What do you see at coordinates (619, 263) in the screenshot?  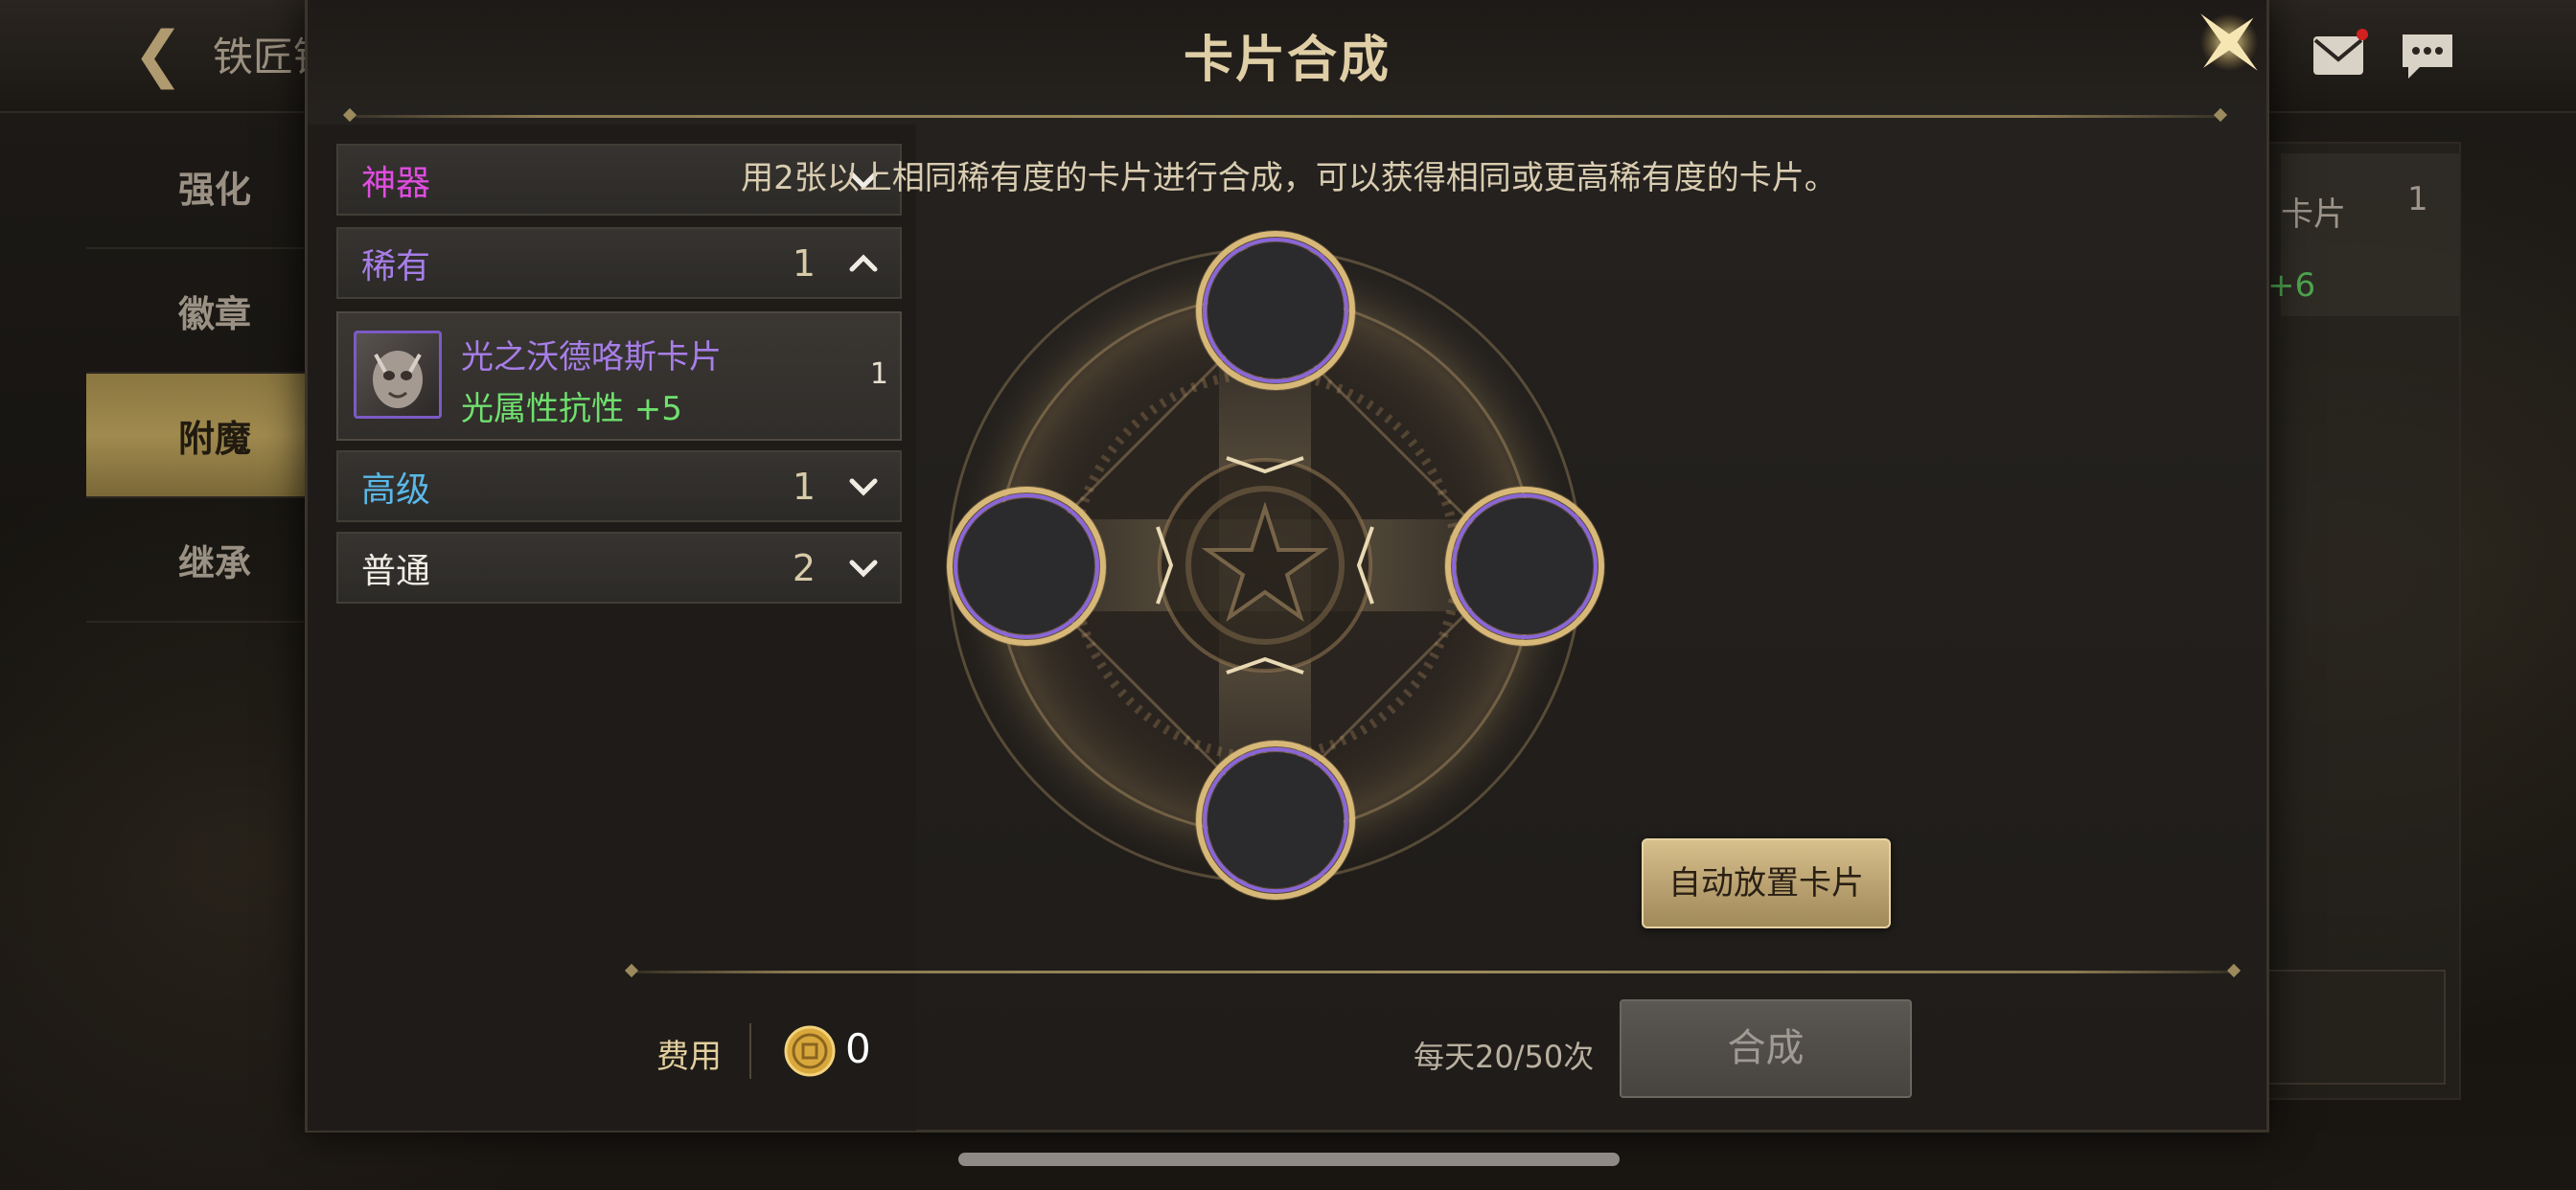 I see `category-rare: 稀有 1` at bounding box center [619, 263].